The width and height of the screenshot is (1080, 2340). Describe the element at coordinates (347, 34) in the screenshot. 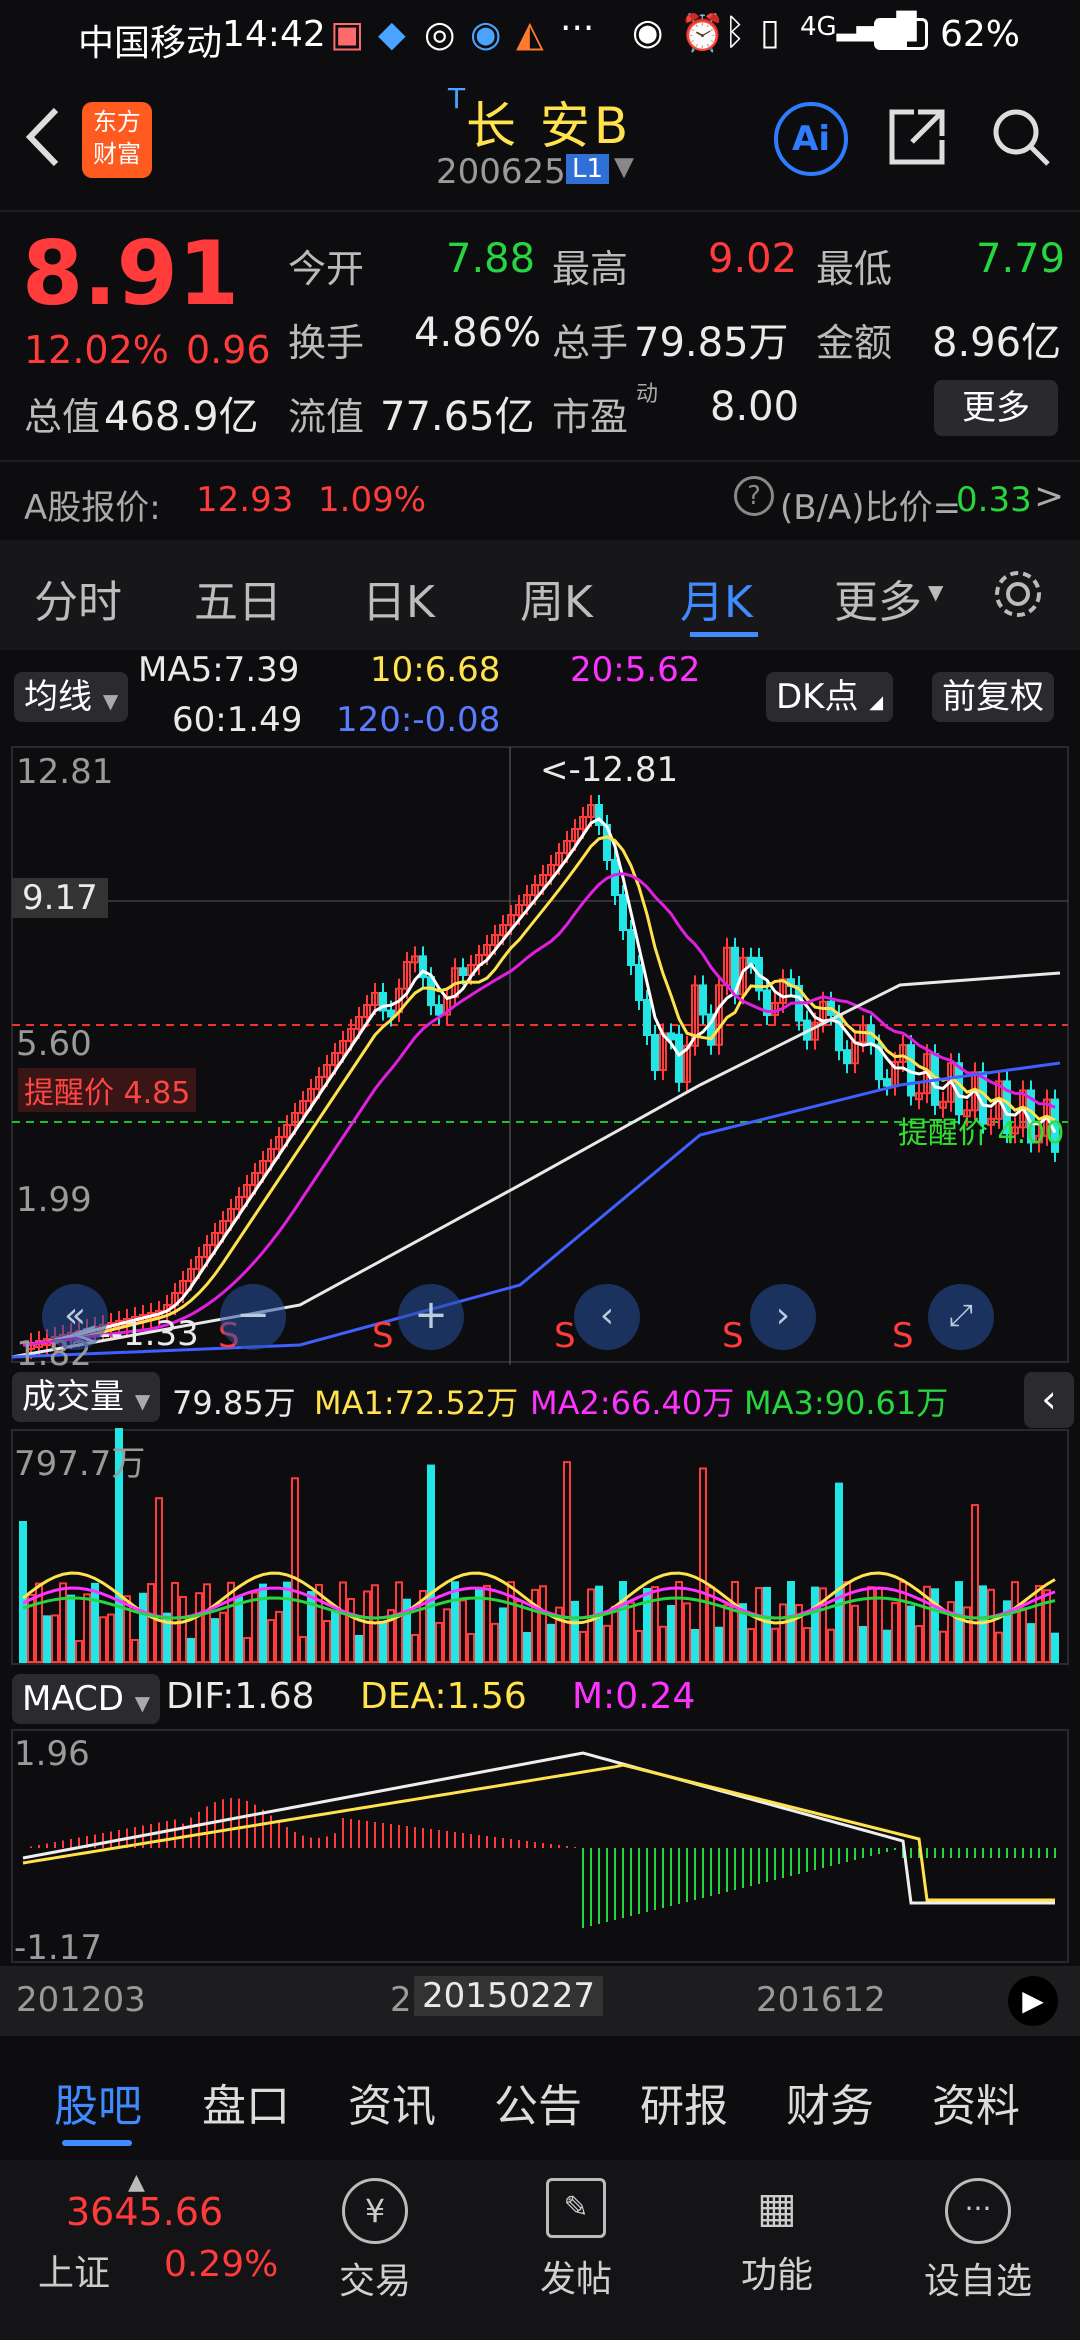

I see `app-notif-icon: ▣` at that location.